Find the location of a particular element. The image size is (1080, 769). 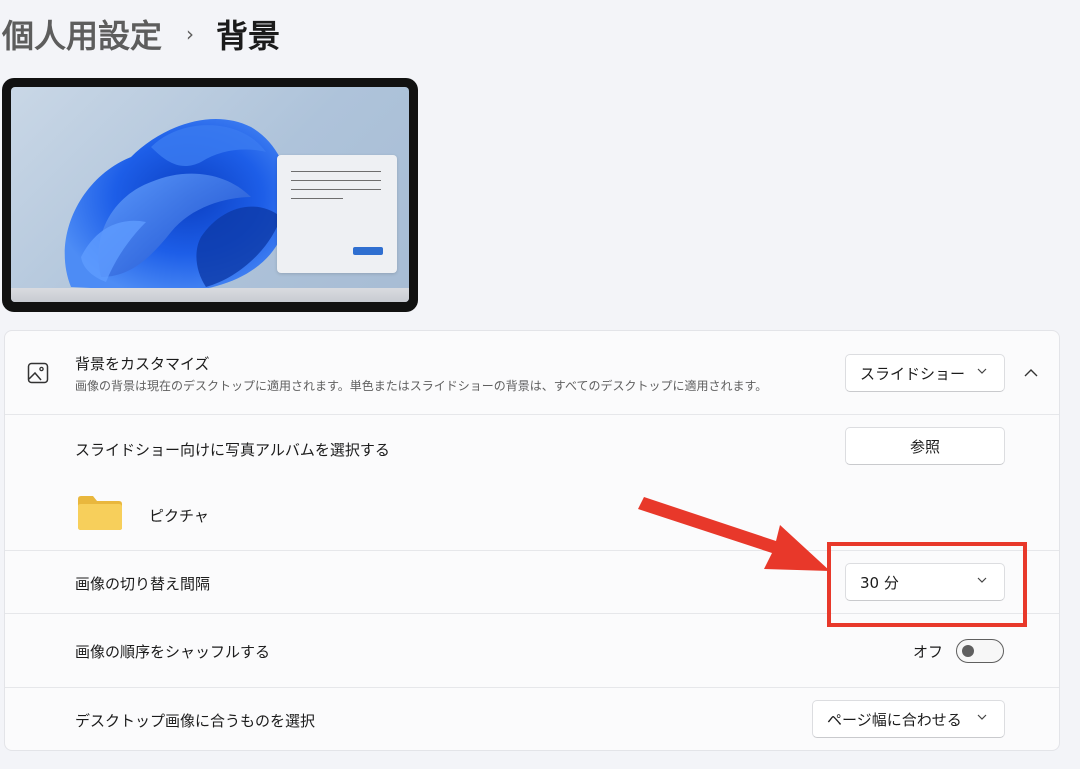

folder-icon is located at coordinates (100, 513).